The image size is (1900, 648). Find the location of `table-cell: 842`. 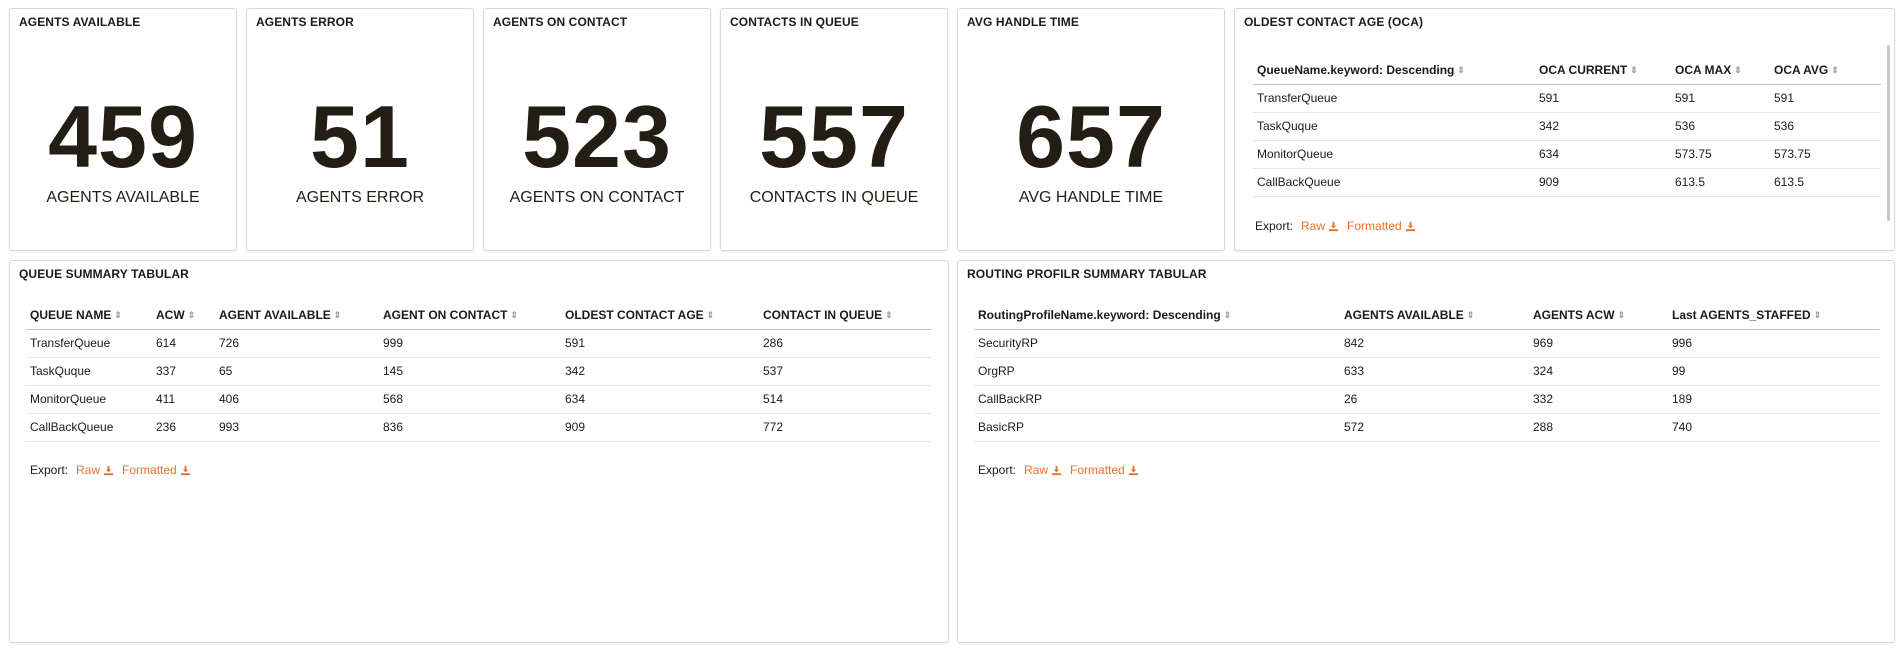

table-cell: 842 is located at coordinates (1434, 343).